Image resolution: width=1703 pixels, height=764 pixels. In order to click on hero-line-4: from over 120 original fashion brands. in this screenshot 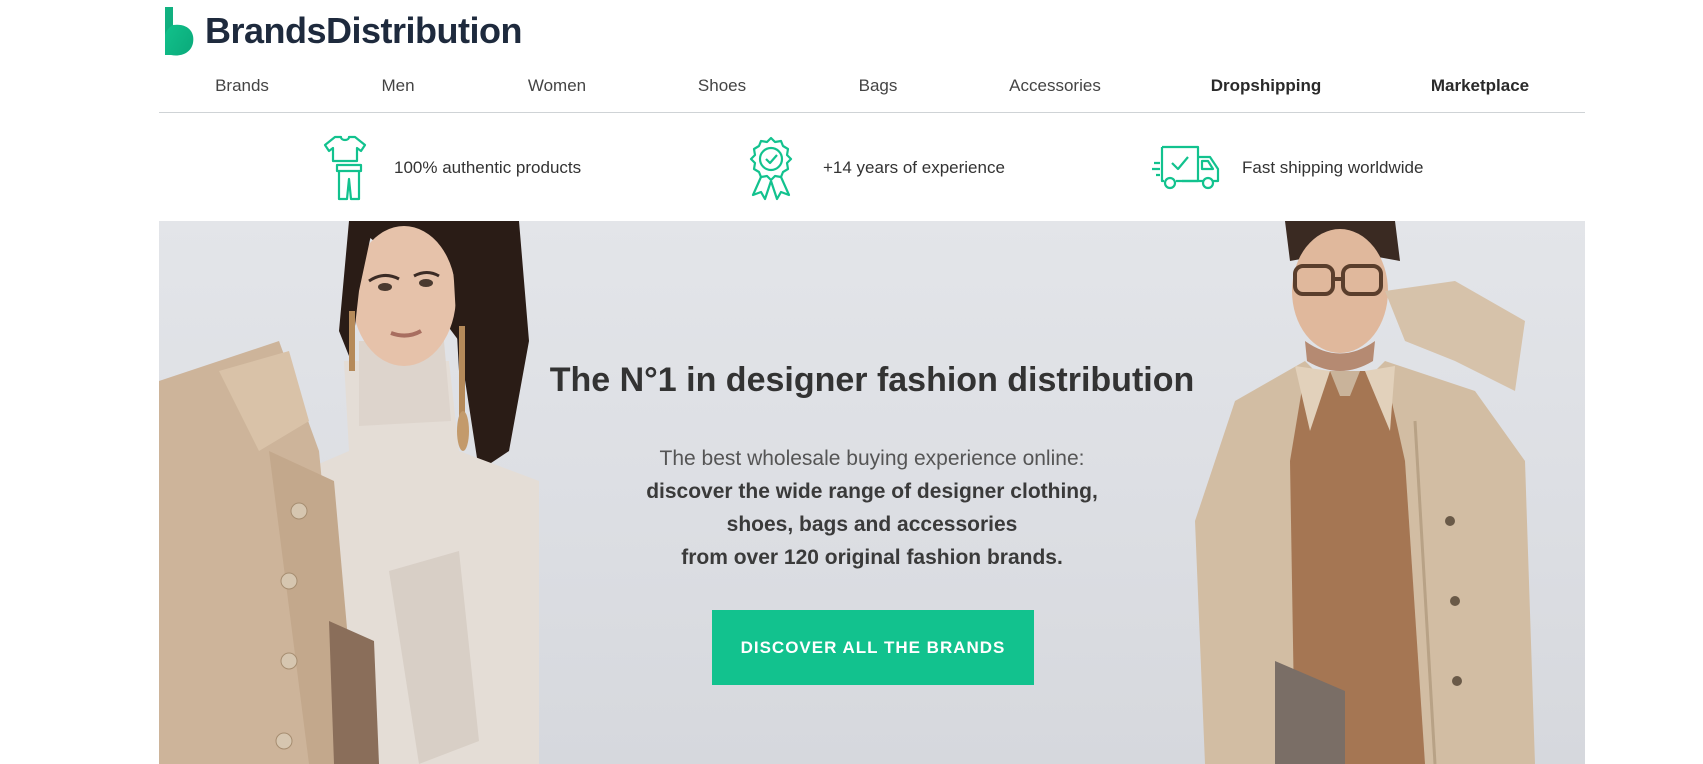, I will do `click(872, 557)`.